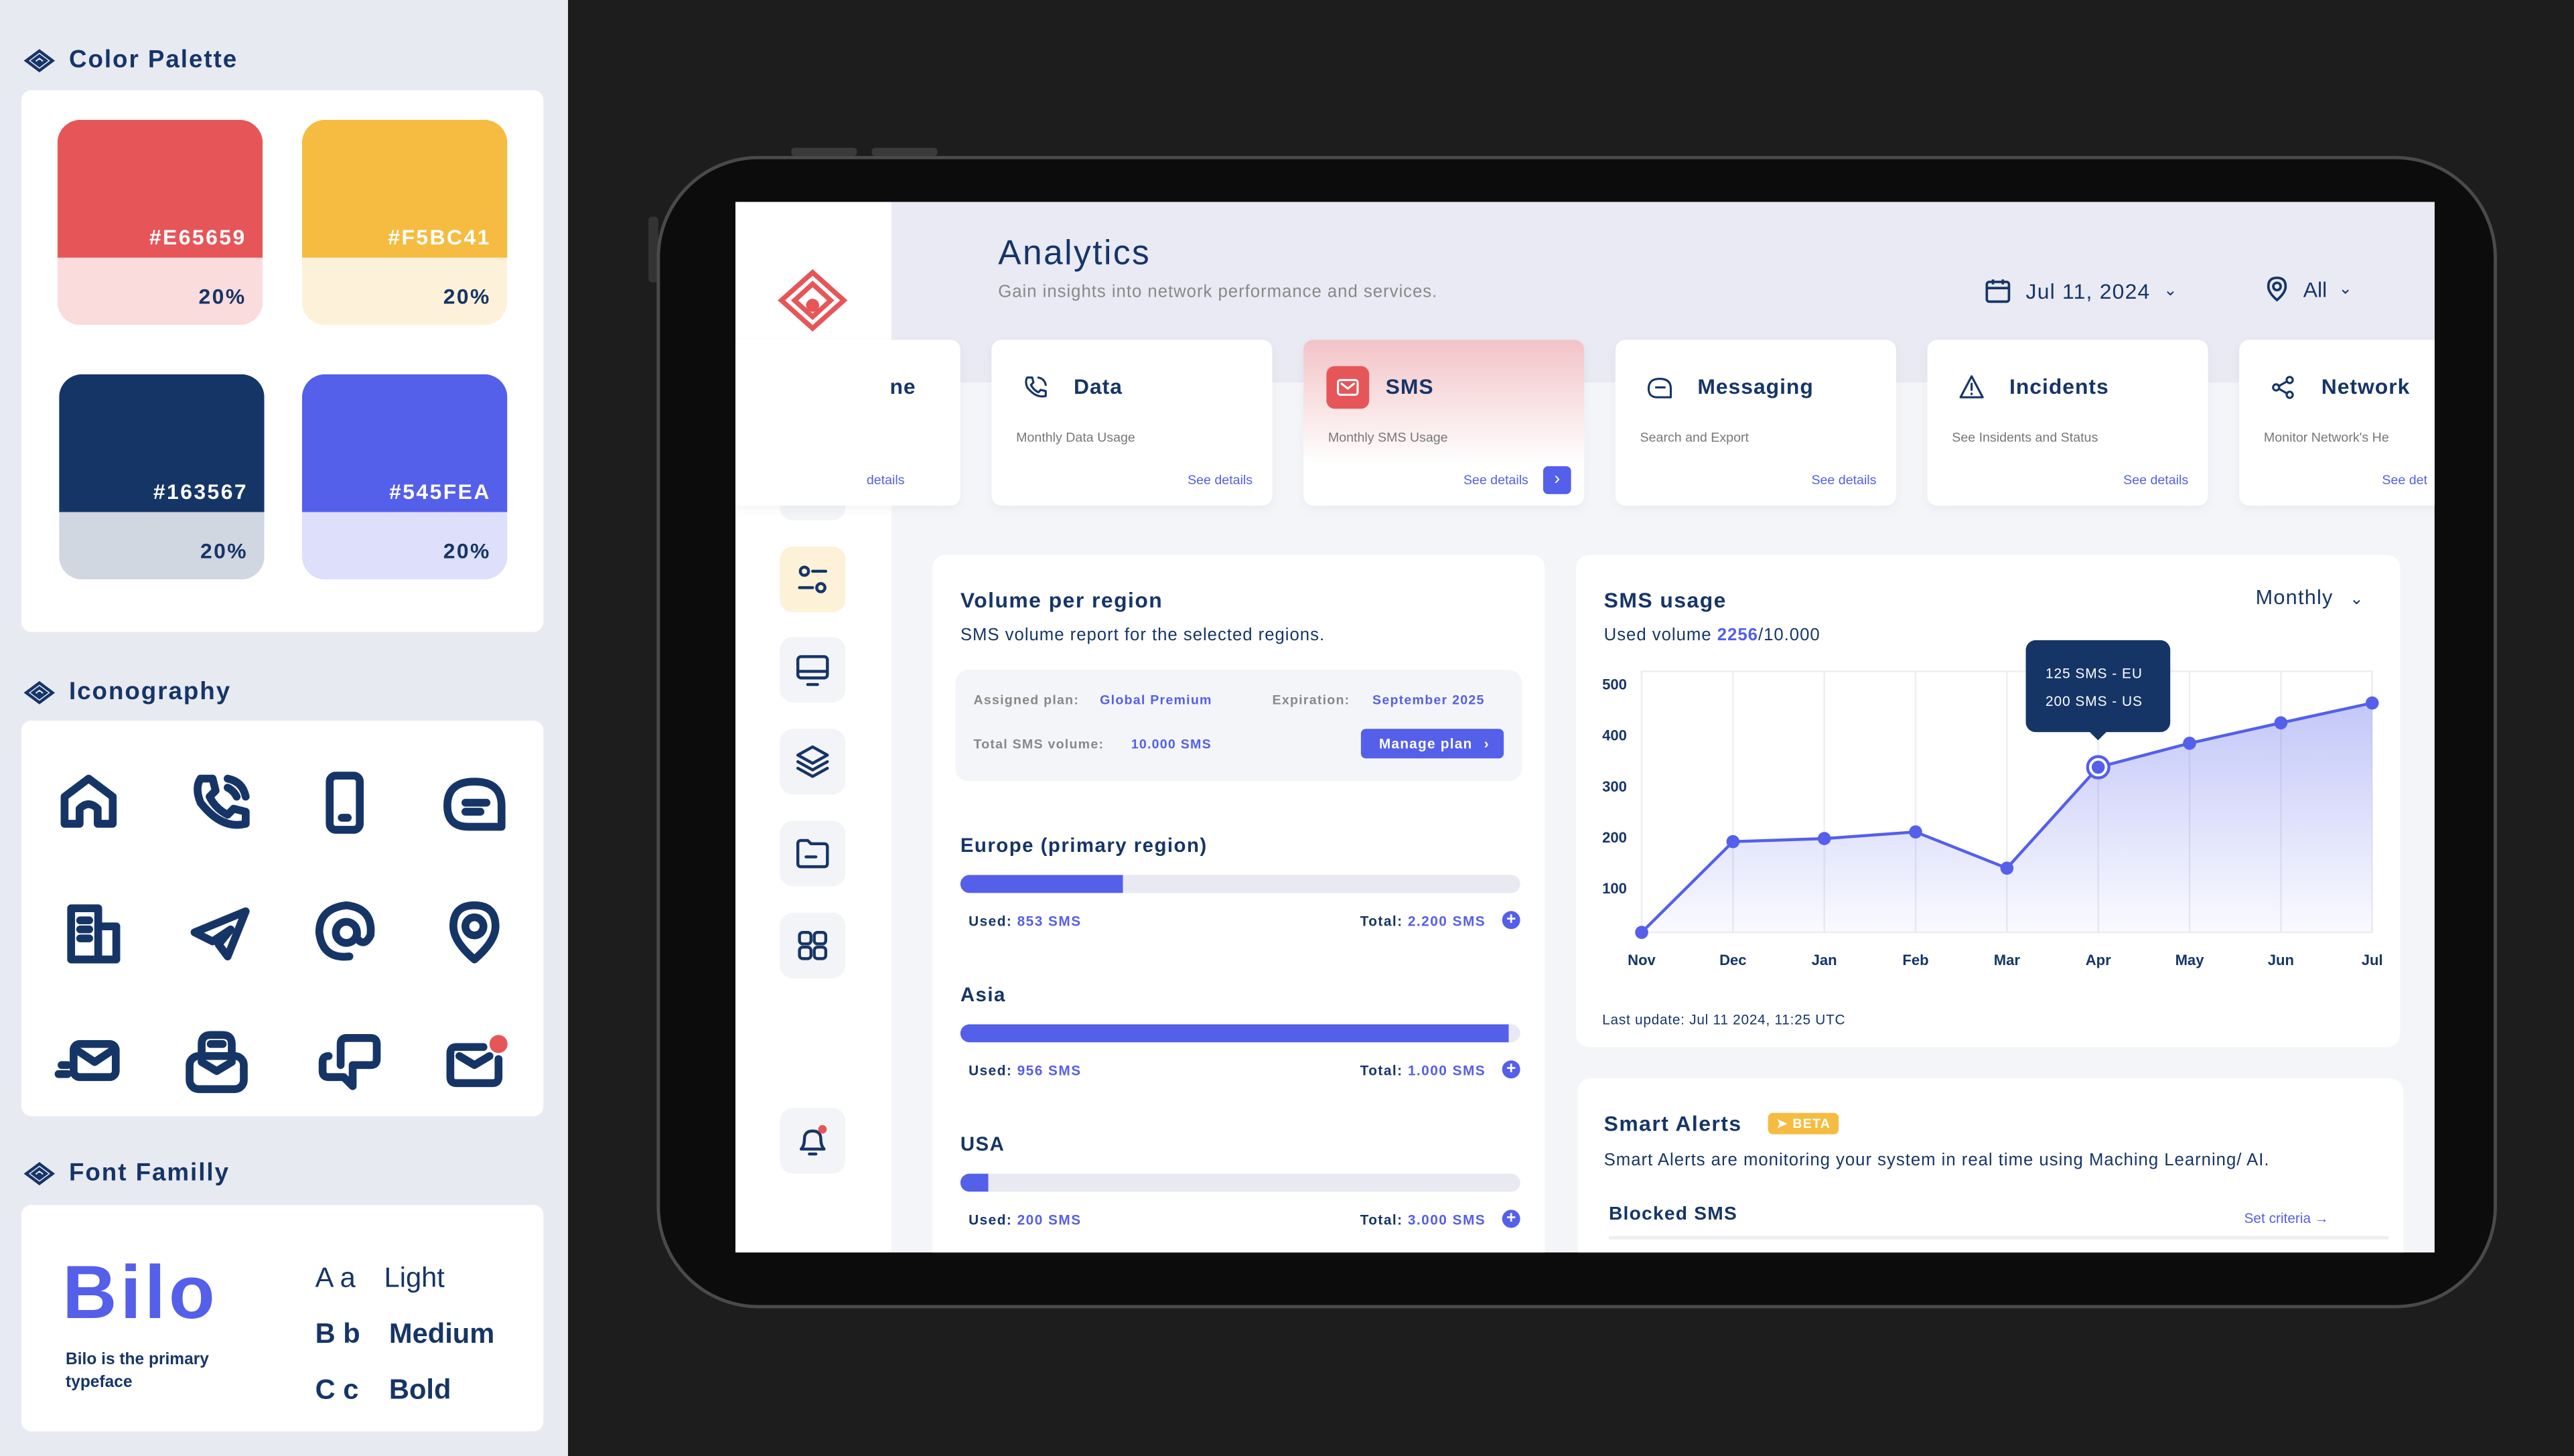 The image size is (2574, 1456). What do you see at coordinates (140, 1292) in the screenshot?
I see `font-name: Bilo` at bounding box center [140, 1292].